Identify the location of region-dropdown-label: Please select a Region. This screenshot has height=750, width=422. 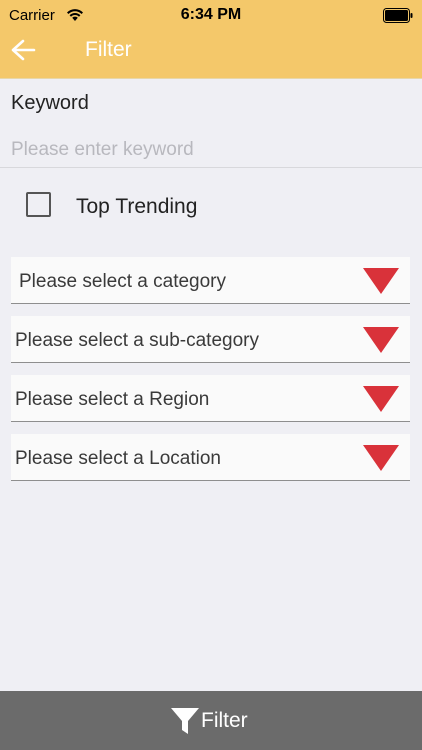
(112, 399).